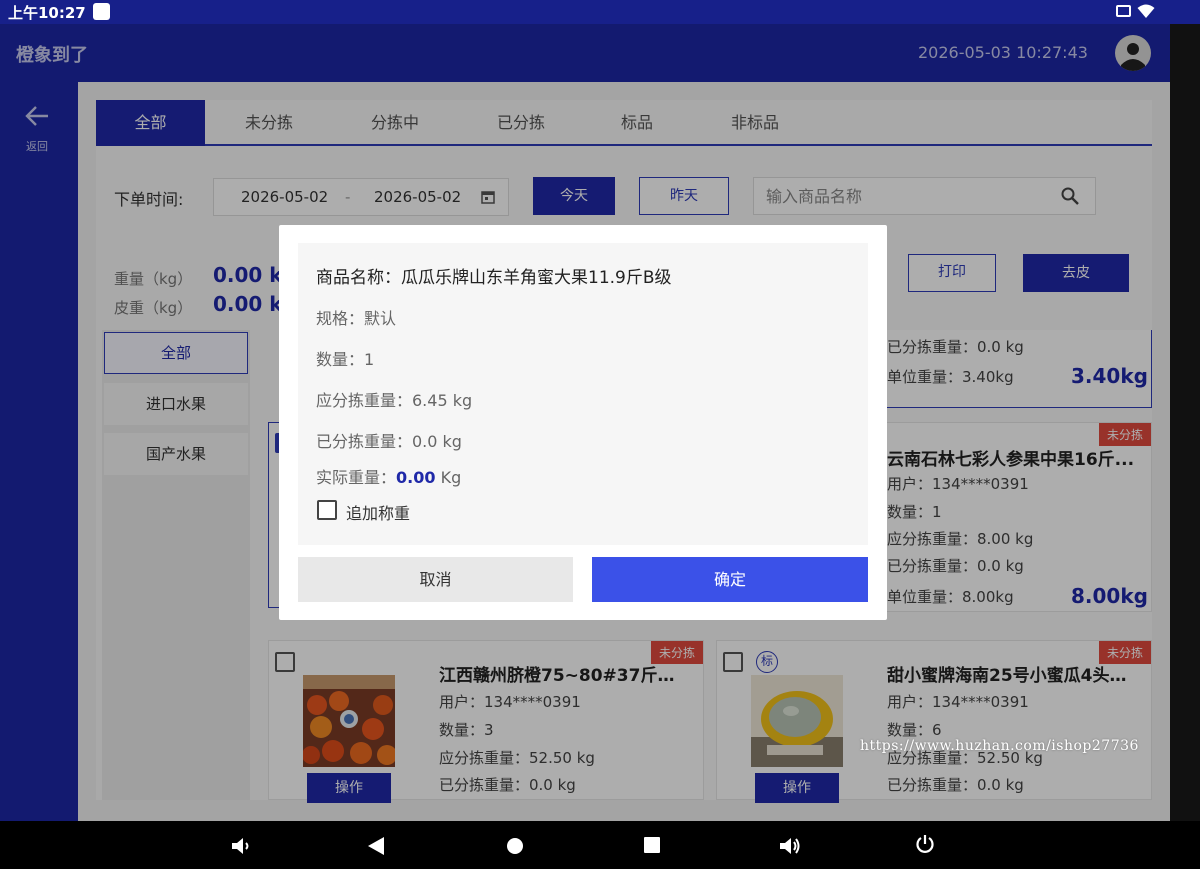 The width and height of the screenshot is (1200, 869). What do you see at coordinates (47, 13) in the screenshot?
I see `status-time: 上午10:27` at bounding box center [47, 13].